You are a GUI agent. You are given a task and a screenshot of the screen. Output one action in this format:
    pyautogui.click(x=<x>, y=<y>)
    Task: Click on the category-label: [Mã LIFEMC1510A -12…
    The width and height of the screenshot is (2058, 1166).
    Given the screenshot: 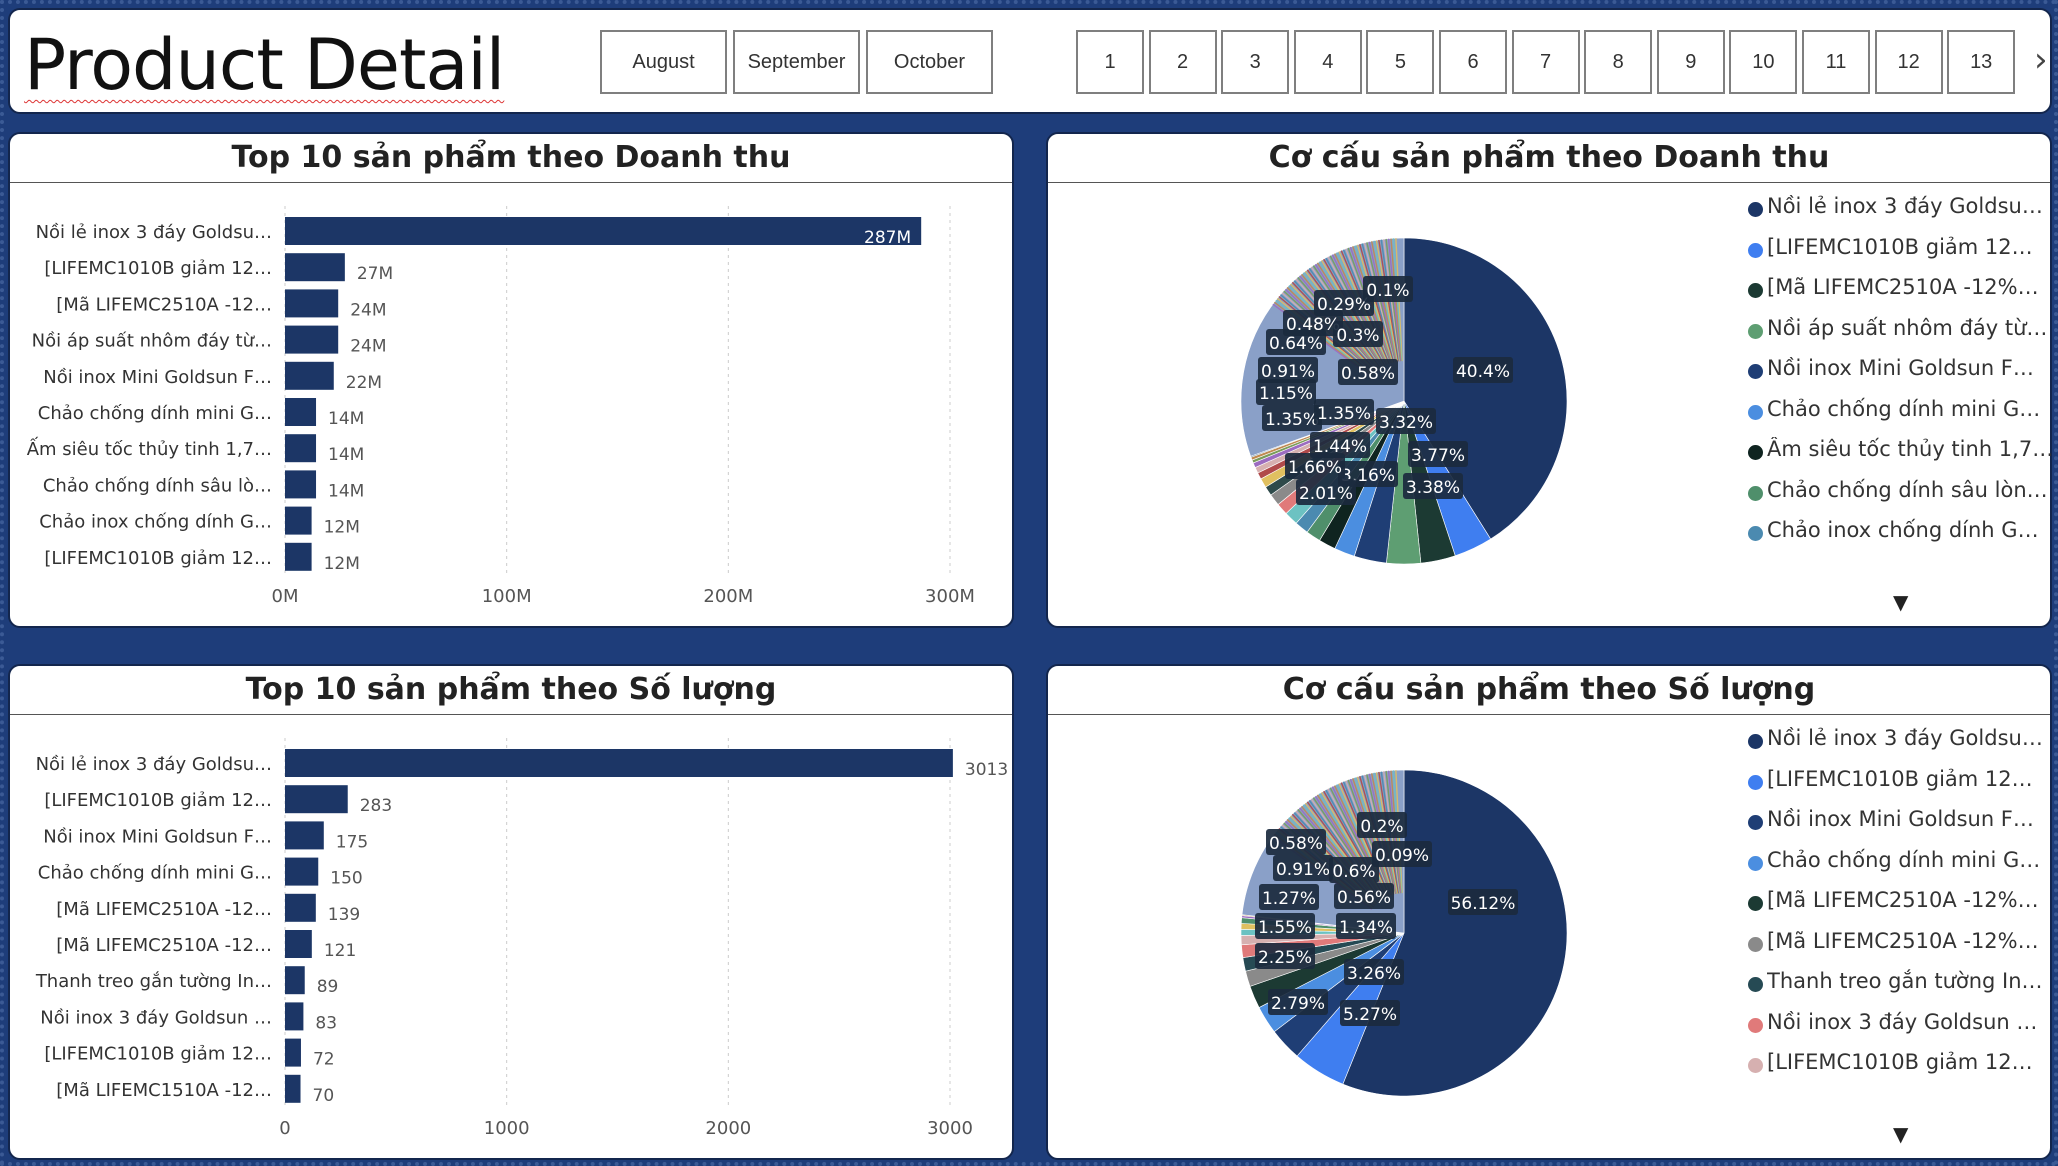 What is the action you would take?
    pyautogui.click(x=164, y=1090)
    